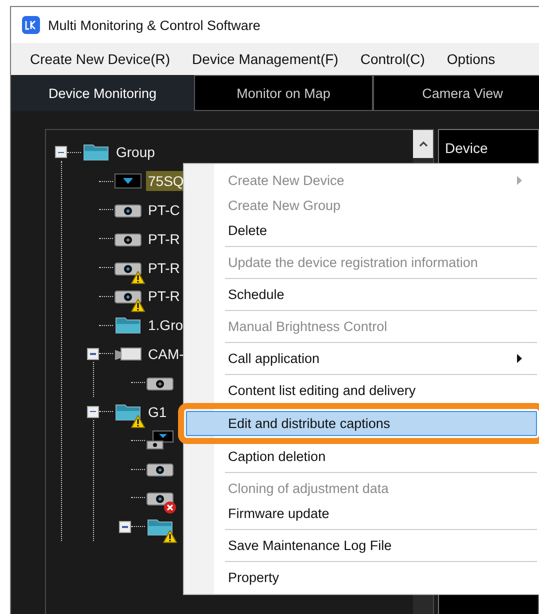 This screenshot has height=614, width=539. Describe the element at coordinates (160, 440) in the screenshot. I see `monitor-projector-icon` at that location.